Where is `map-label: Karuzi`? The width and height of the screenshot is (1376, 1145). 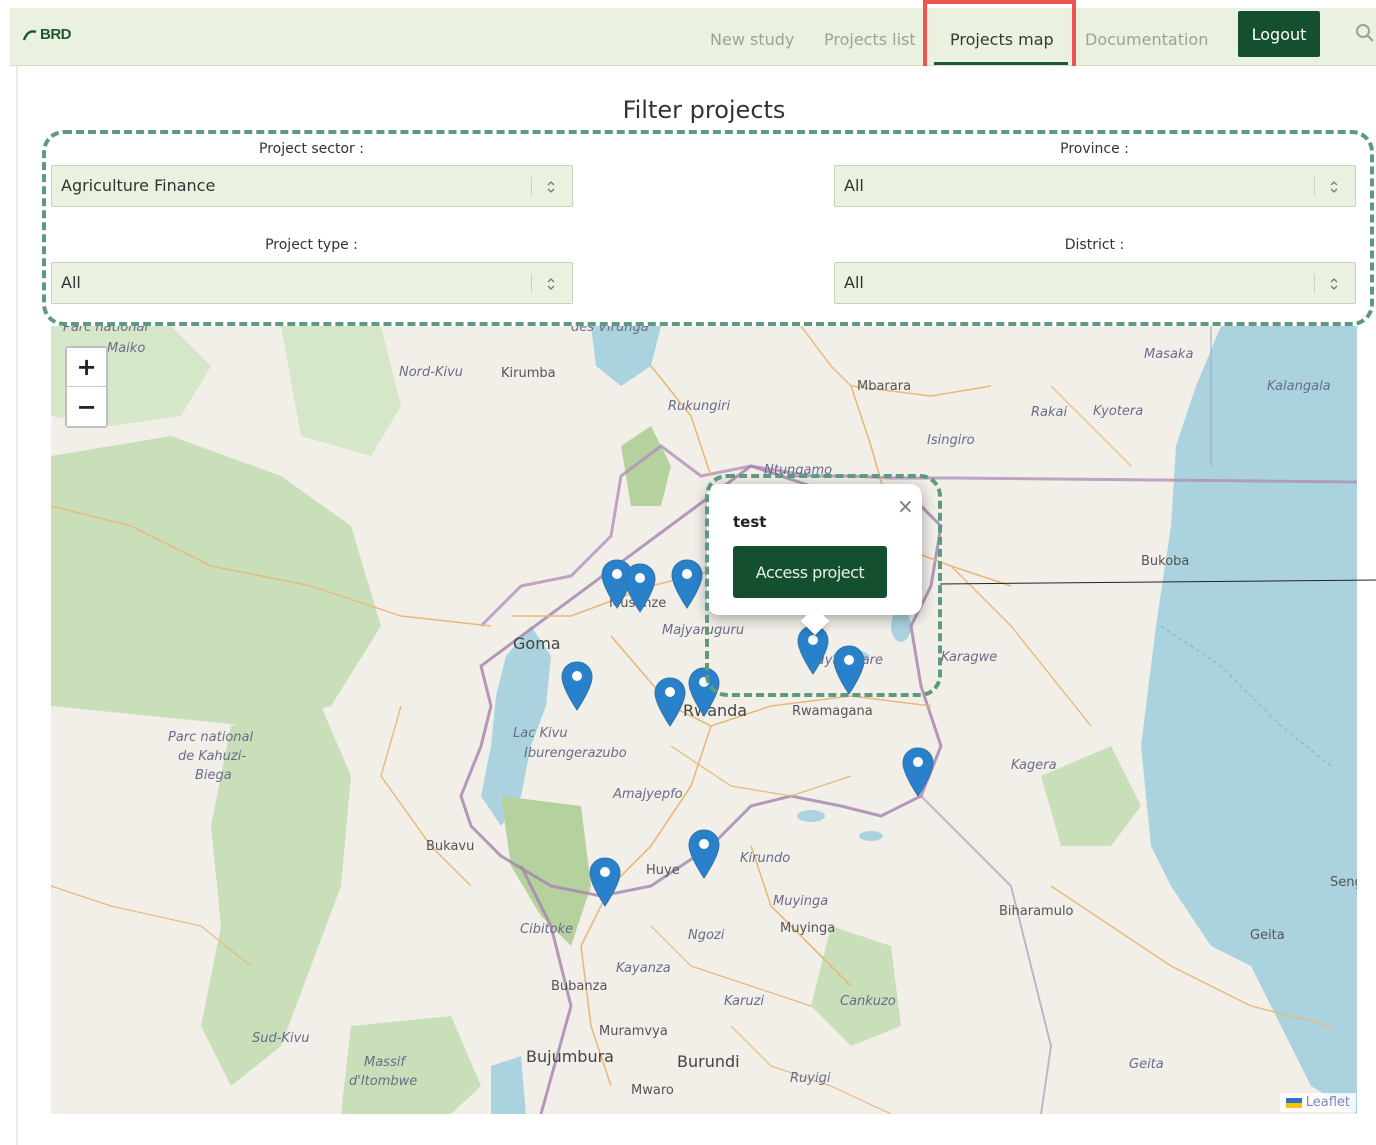
map-label: Karuzi is located at coordinates (744, 1001).